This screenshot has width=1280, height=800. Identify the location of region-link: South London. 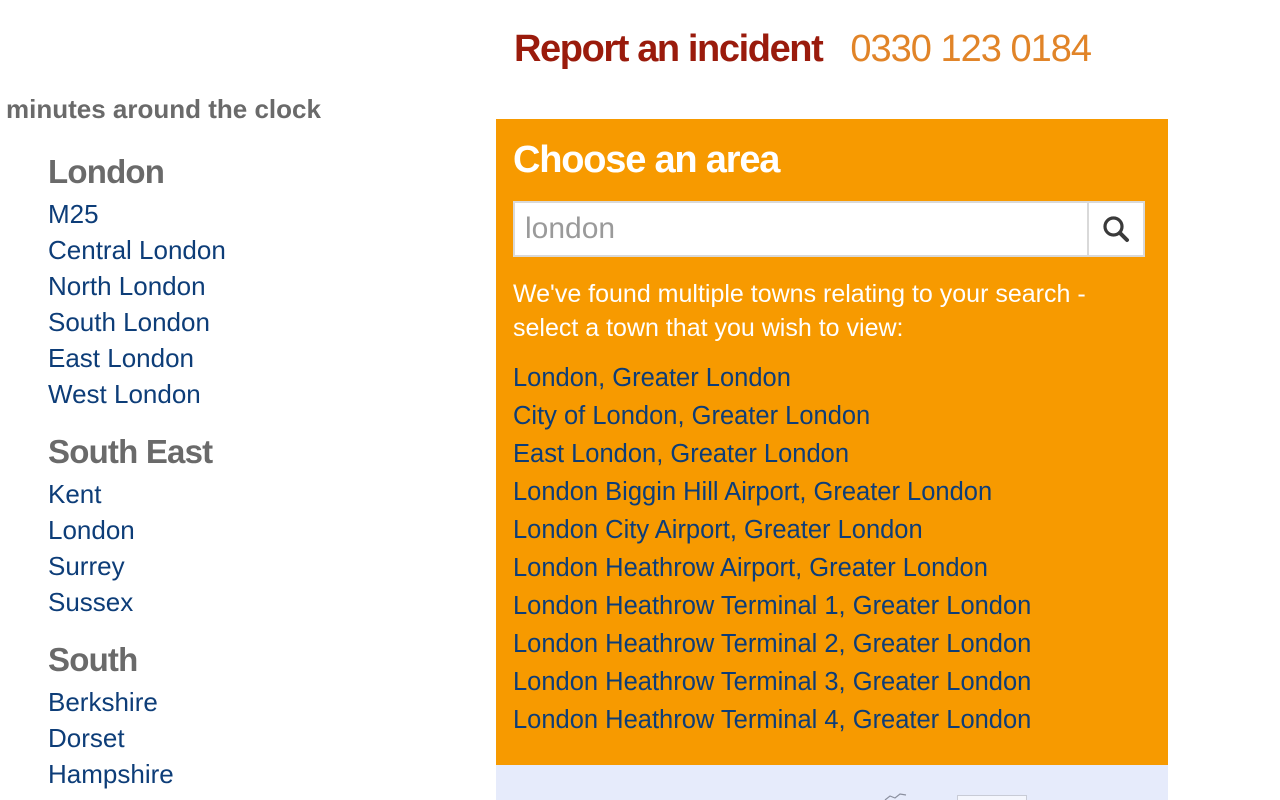
(258, 322).